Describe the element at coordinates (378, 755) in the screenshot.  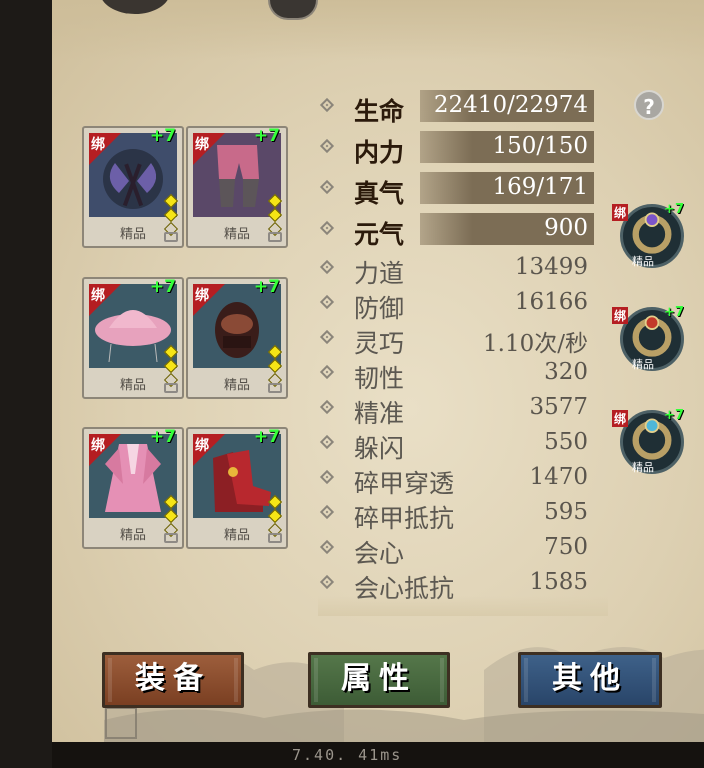
I see `status-strip: 7.40. 41ms` at that location.